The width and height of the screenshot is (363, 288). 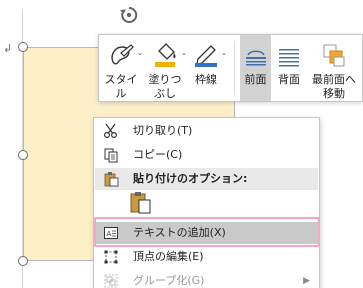 I want to click on resize-handle-top-left, so click(x=23, y=47).